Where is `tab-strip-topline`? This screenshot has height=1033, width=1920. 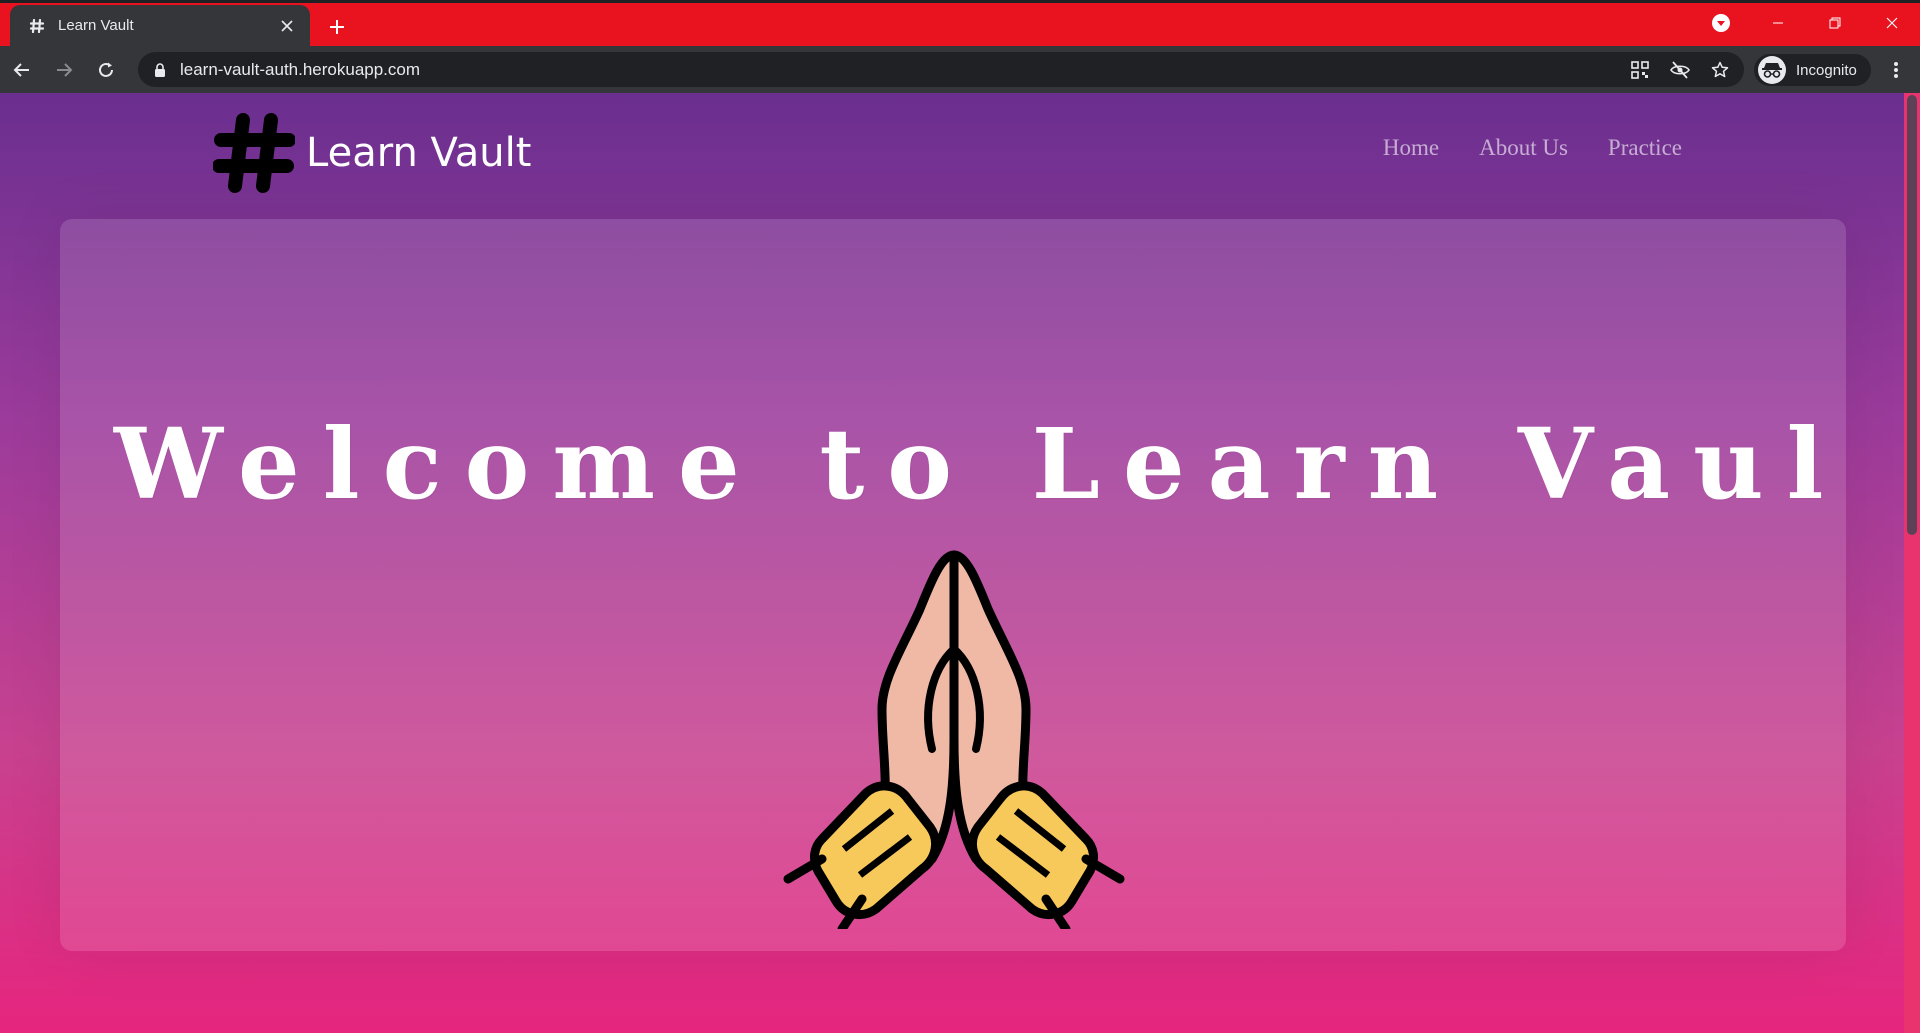
tab-strip-topline is located at coordinates (960, 1).